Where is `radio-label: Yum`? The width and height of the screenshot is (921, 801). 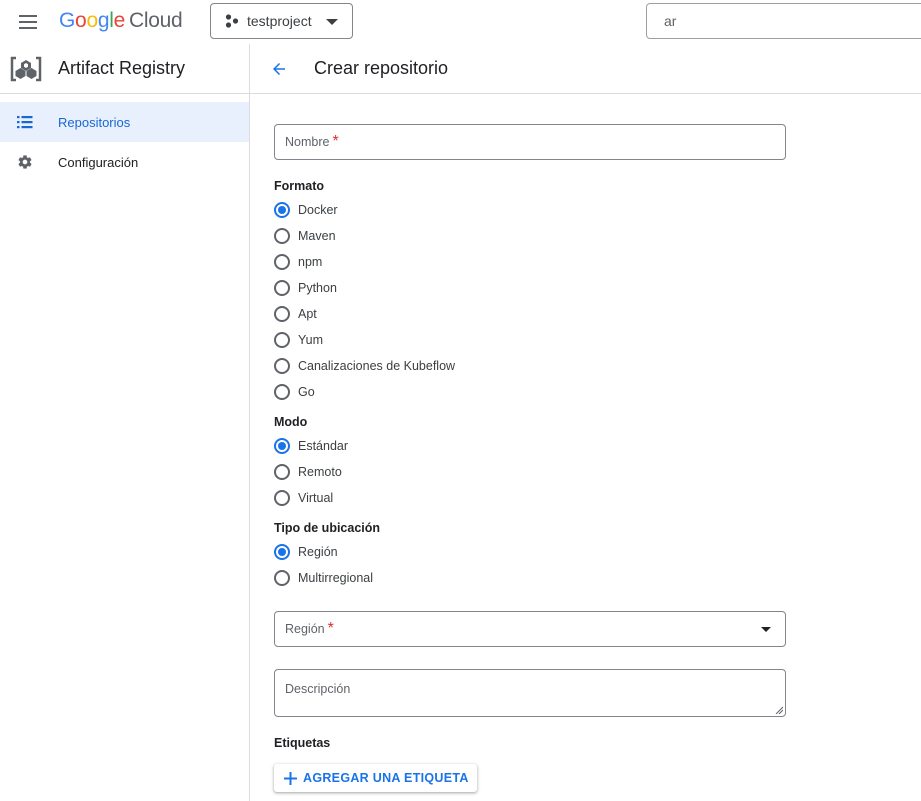 radio-label: Yum is located at coordinates (311, 340).